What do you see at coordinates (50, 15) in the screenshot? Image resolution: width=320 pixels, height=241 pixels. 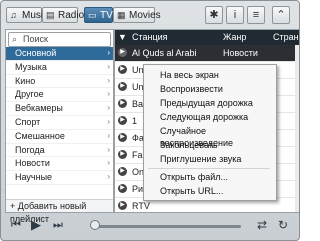 I see `radio-icon: ▤` at bounding box center [50, 15].